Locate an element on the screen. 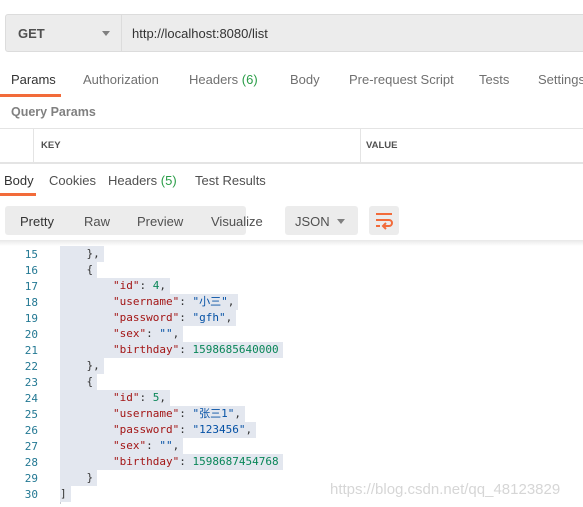  line-number: 24 is located at coordinates (31, 398).